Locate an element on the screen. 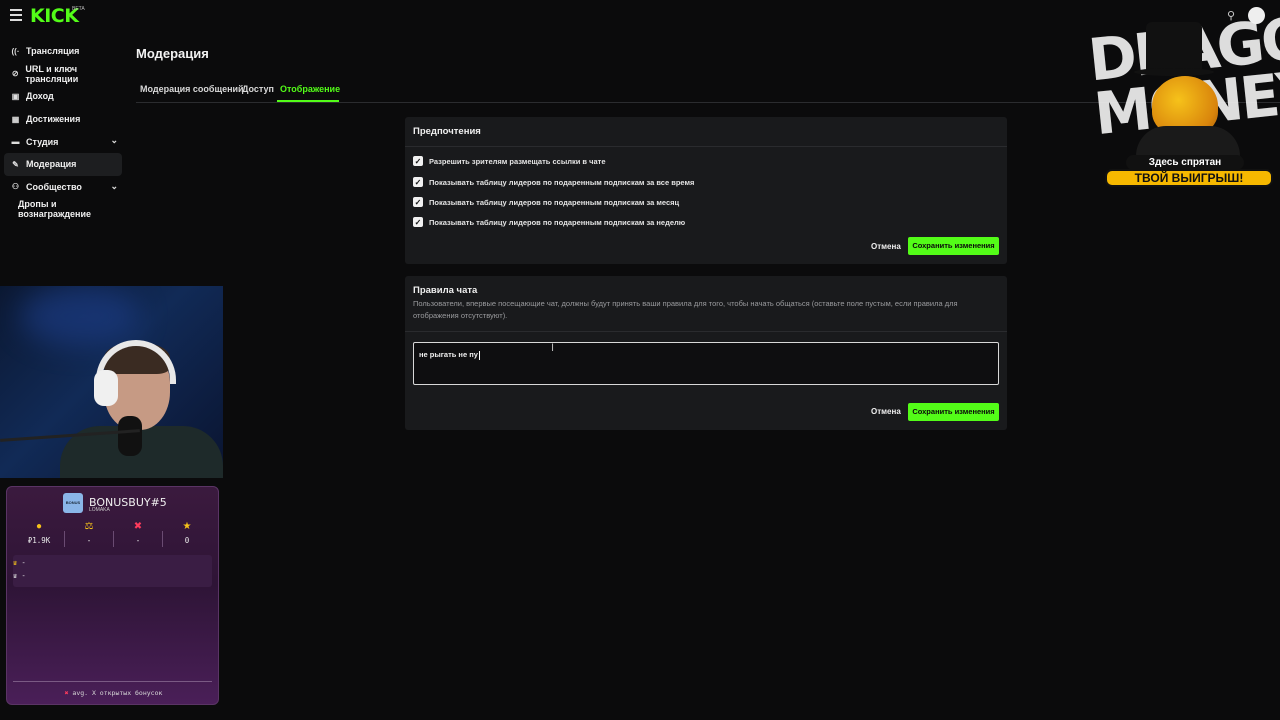 This screenshot has height=720, width=1280. link-icon: ⊘ is located at coordinates (15, 74).